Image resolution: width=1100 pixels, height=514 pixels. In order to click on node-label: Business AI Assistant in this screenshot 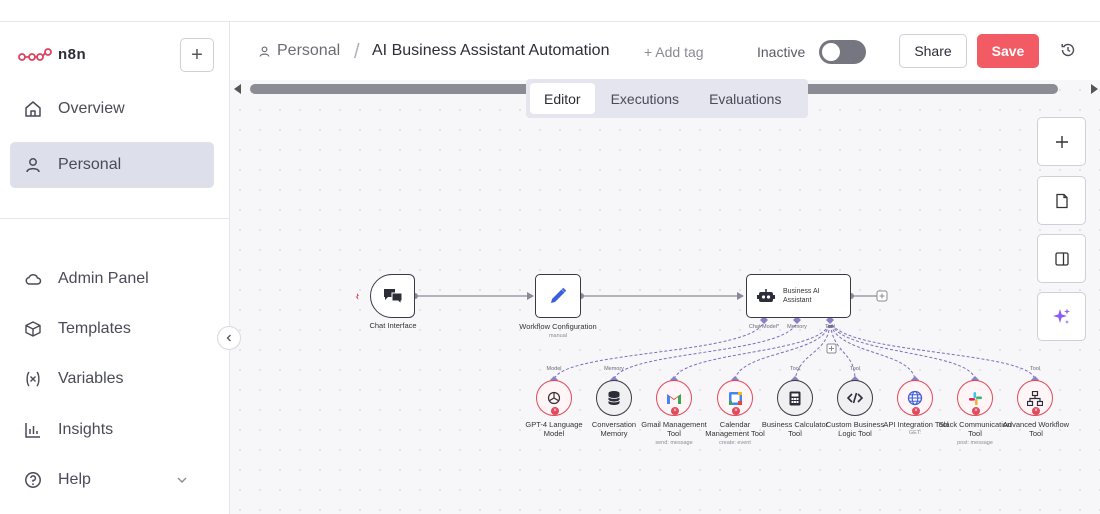, I will do `click(801, 296)`.